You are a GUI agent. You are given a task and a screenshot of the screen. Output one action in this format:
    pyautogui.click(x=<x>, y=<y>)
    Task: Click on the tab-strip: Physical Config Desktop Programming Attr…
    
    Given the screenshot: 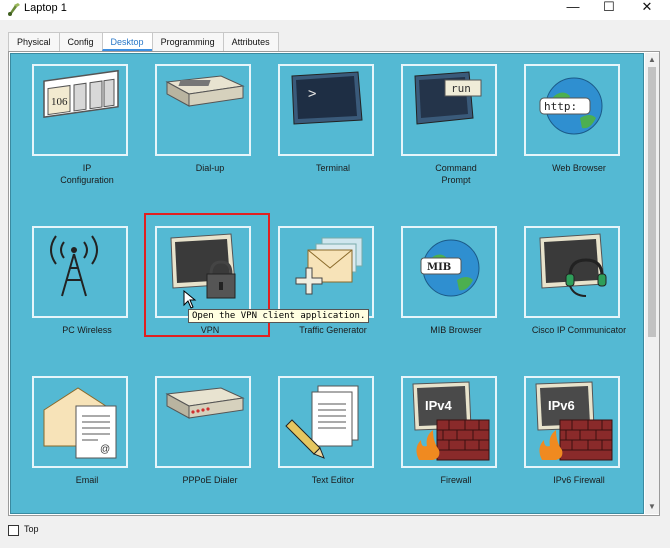 What is the action you would take?
    pyautogui.click(x=143, y=41)
    